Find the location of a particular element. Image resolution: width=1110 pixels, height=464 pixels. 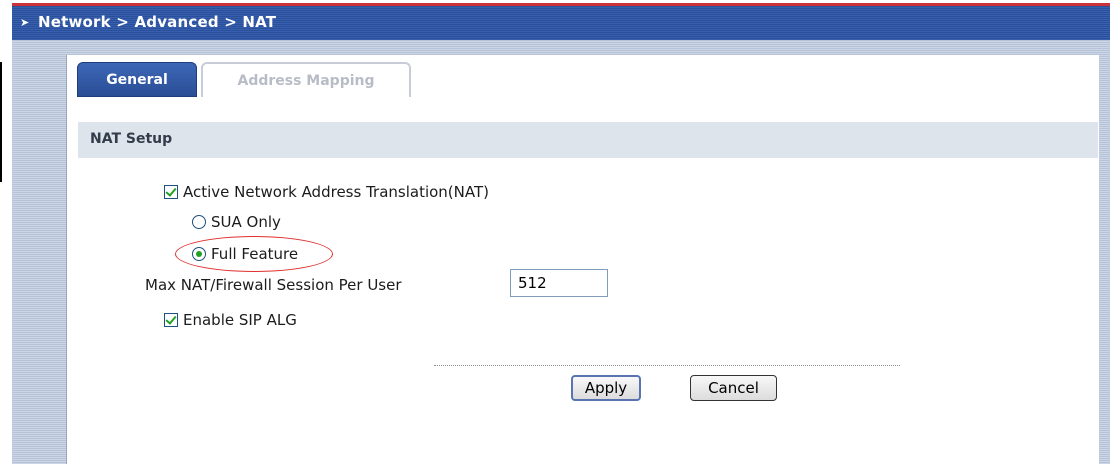

section-title: NAT Setup is located at coordinates (131, 139).